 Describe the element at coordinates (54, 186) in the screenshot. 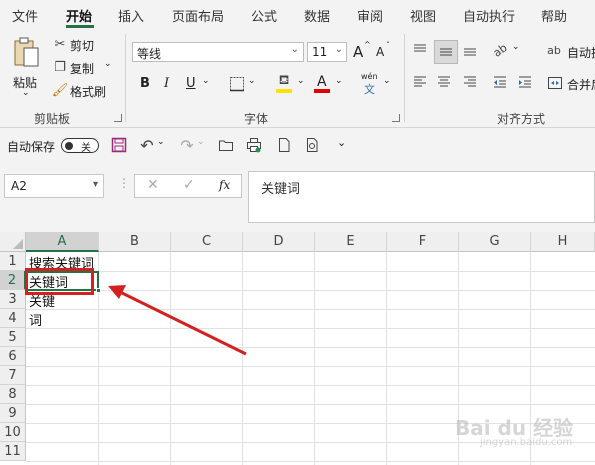

I see `name-box: A2 ▾` at that location.